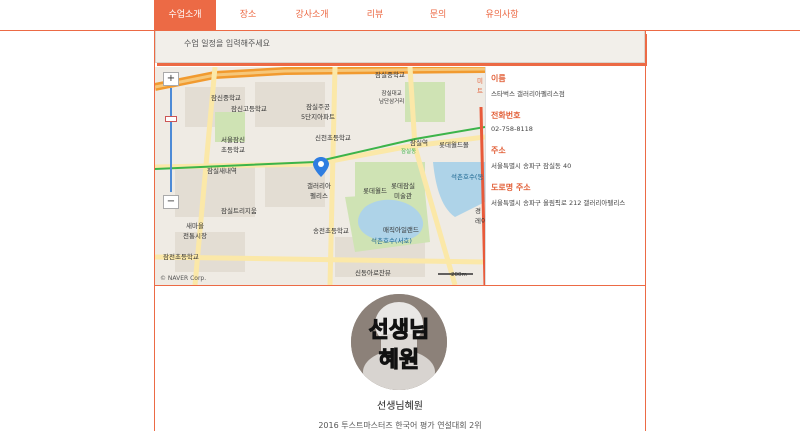  What do you see at coordinates (181, 257) in the screenshot?
I see `map-label: 잠전초등학교` at bounding box center [181, 257].